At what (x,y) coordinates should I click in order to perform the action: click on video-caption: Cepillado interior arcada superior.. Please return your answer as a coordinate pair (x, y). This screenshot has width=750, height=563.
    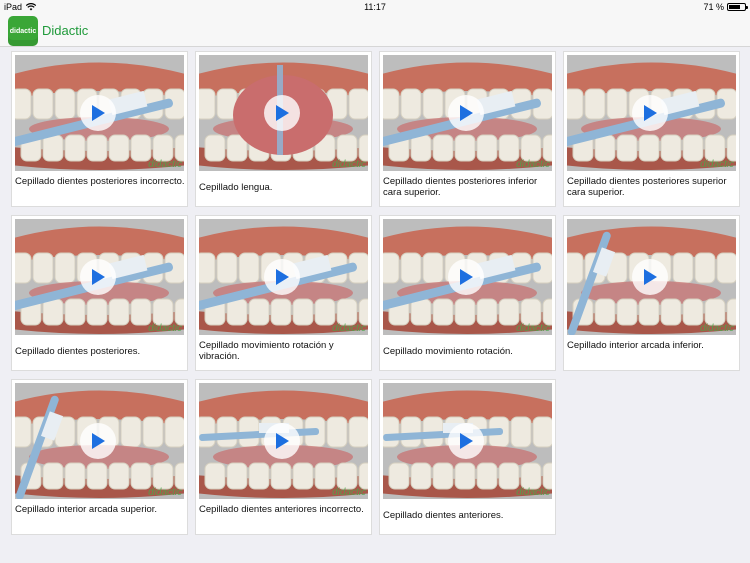
    Looking at the image, I should click on (86, 509).